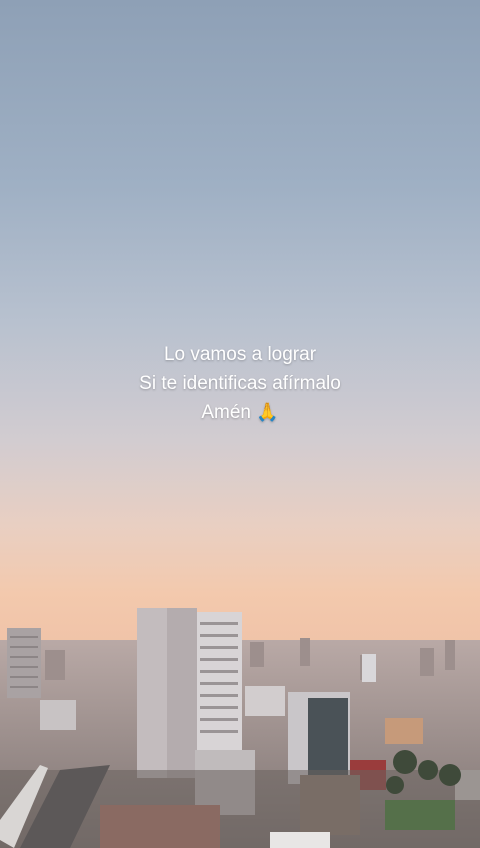 The height and width of the screenshot is (848, 480). What do you see at coordinates (267, 412) in the screenshot?
I see `praying-hands-icon: 🙏` at bounding box center [267, 412].